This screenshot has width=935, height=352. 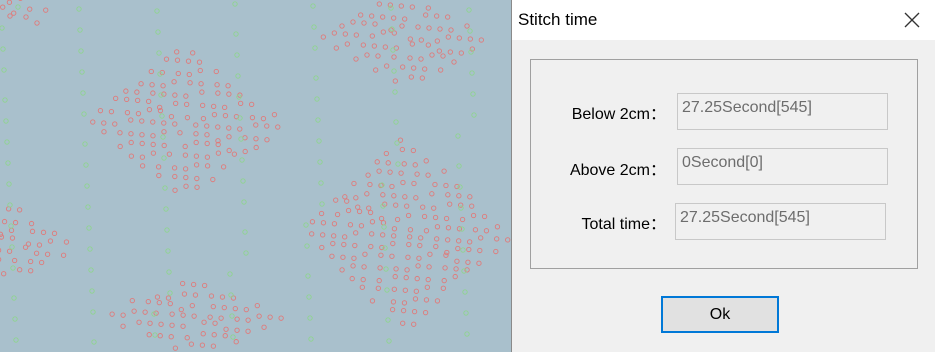 I want to click on below-2cm-field: 27.25Second[545], so click(x=782, y=111).